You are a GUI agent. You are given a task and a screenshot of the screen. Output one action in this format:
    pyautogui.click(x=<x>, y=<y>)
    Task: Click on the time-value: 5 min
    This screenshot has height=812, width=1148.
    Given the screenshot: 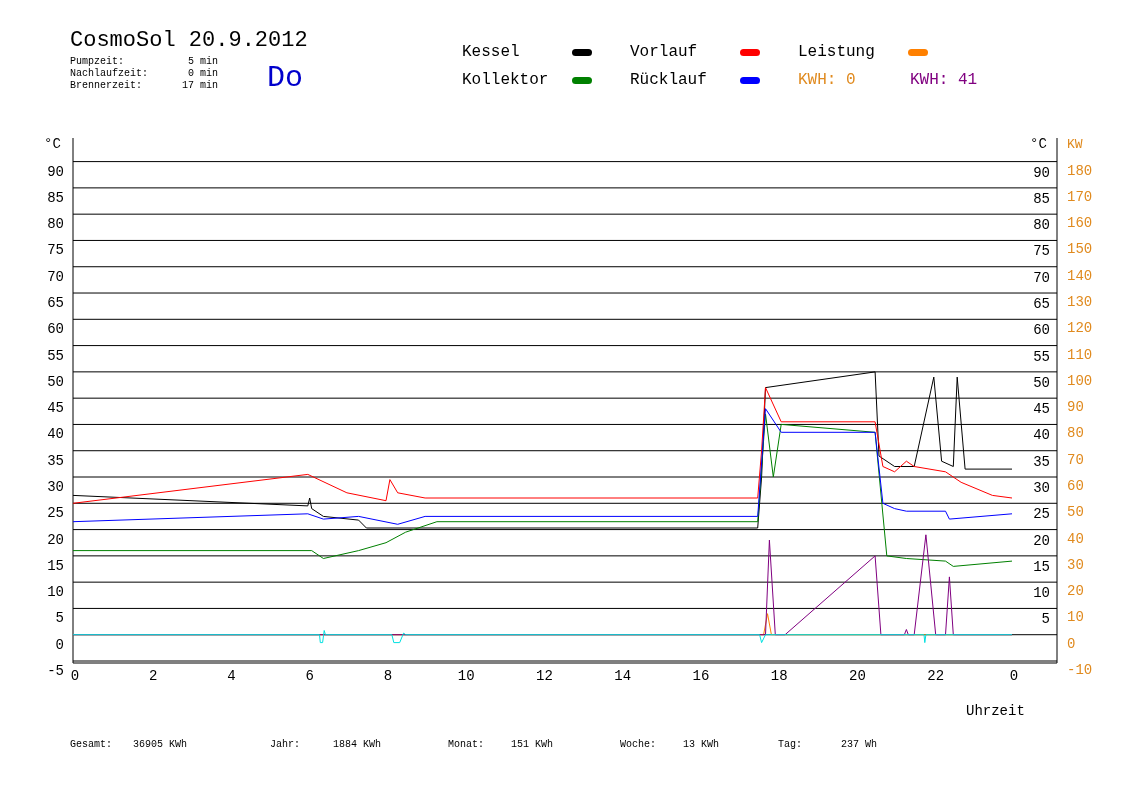 What is the action you would take?
    pyautogui.click(x=203, y=62)
    